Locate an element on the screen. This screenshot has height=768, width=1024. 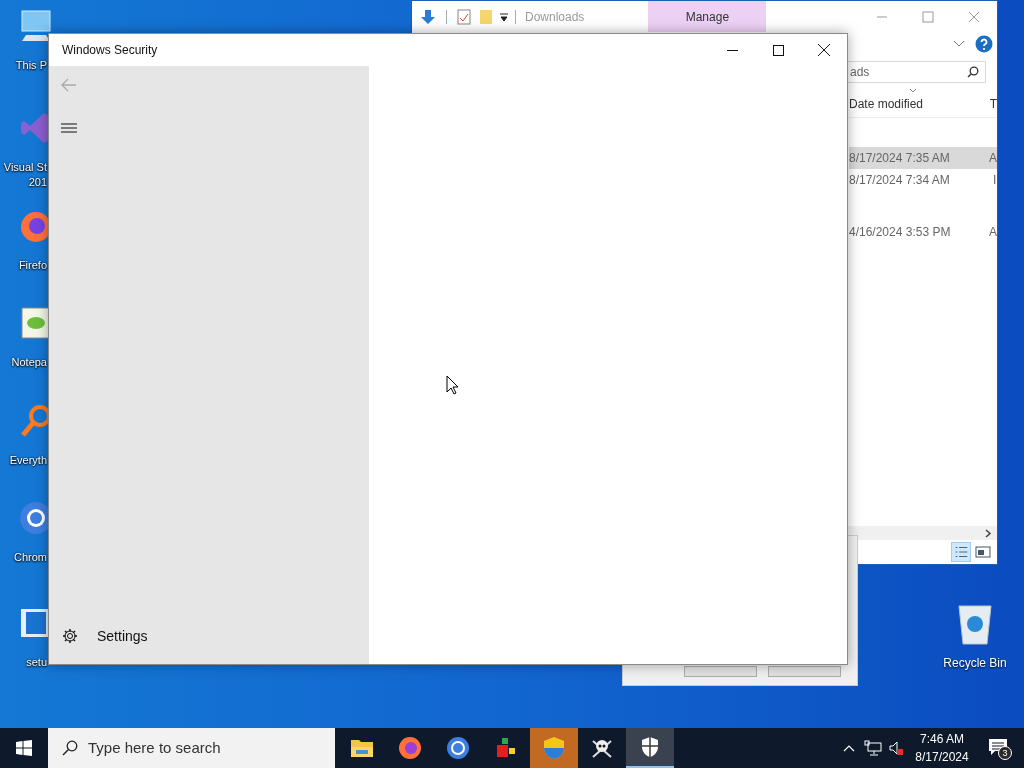
network-icon is located at coordinates (873, 748).